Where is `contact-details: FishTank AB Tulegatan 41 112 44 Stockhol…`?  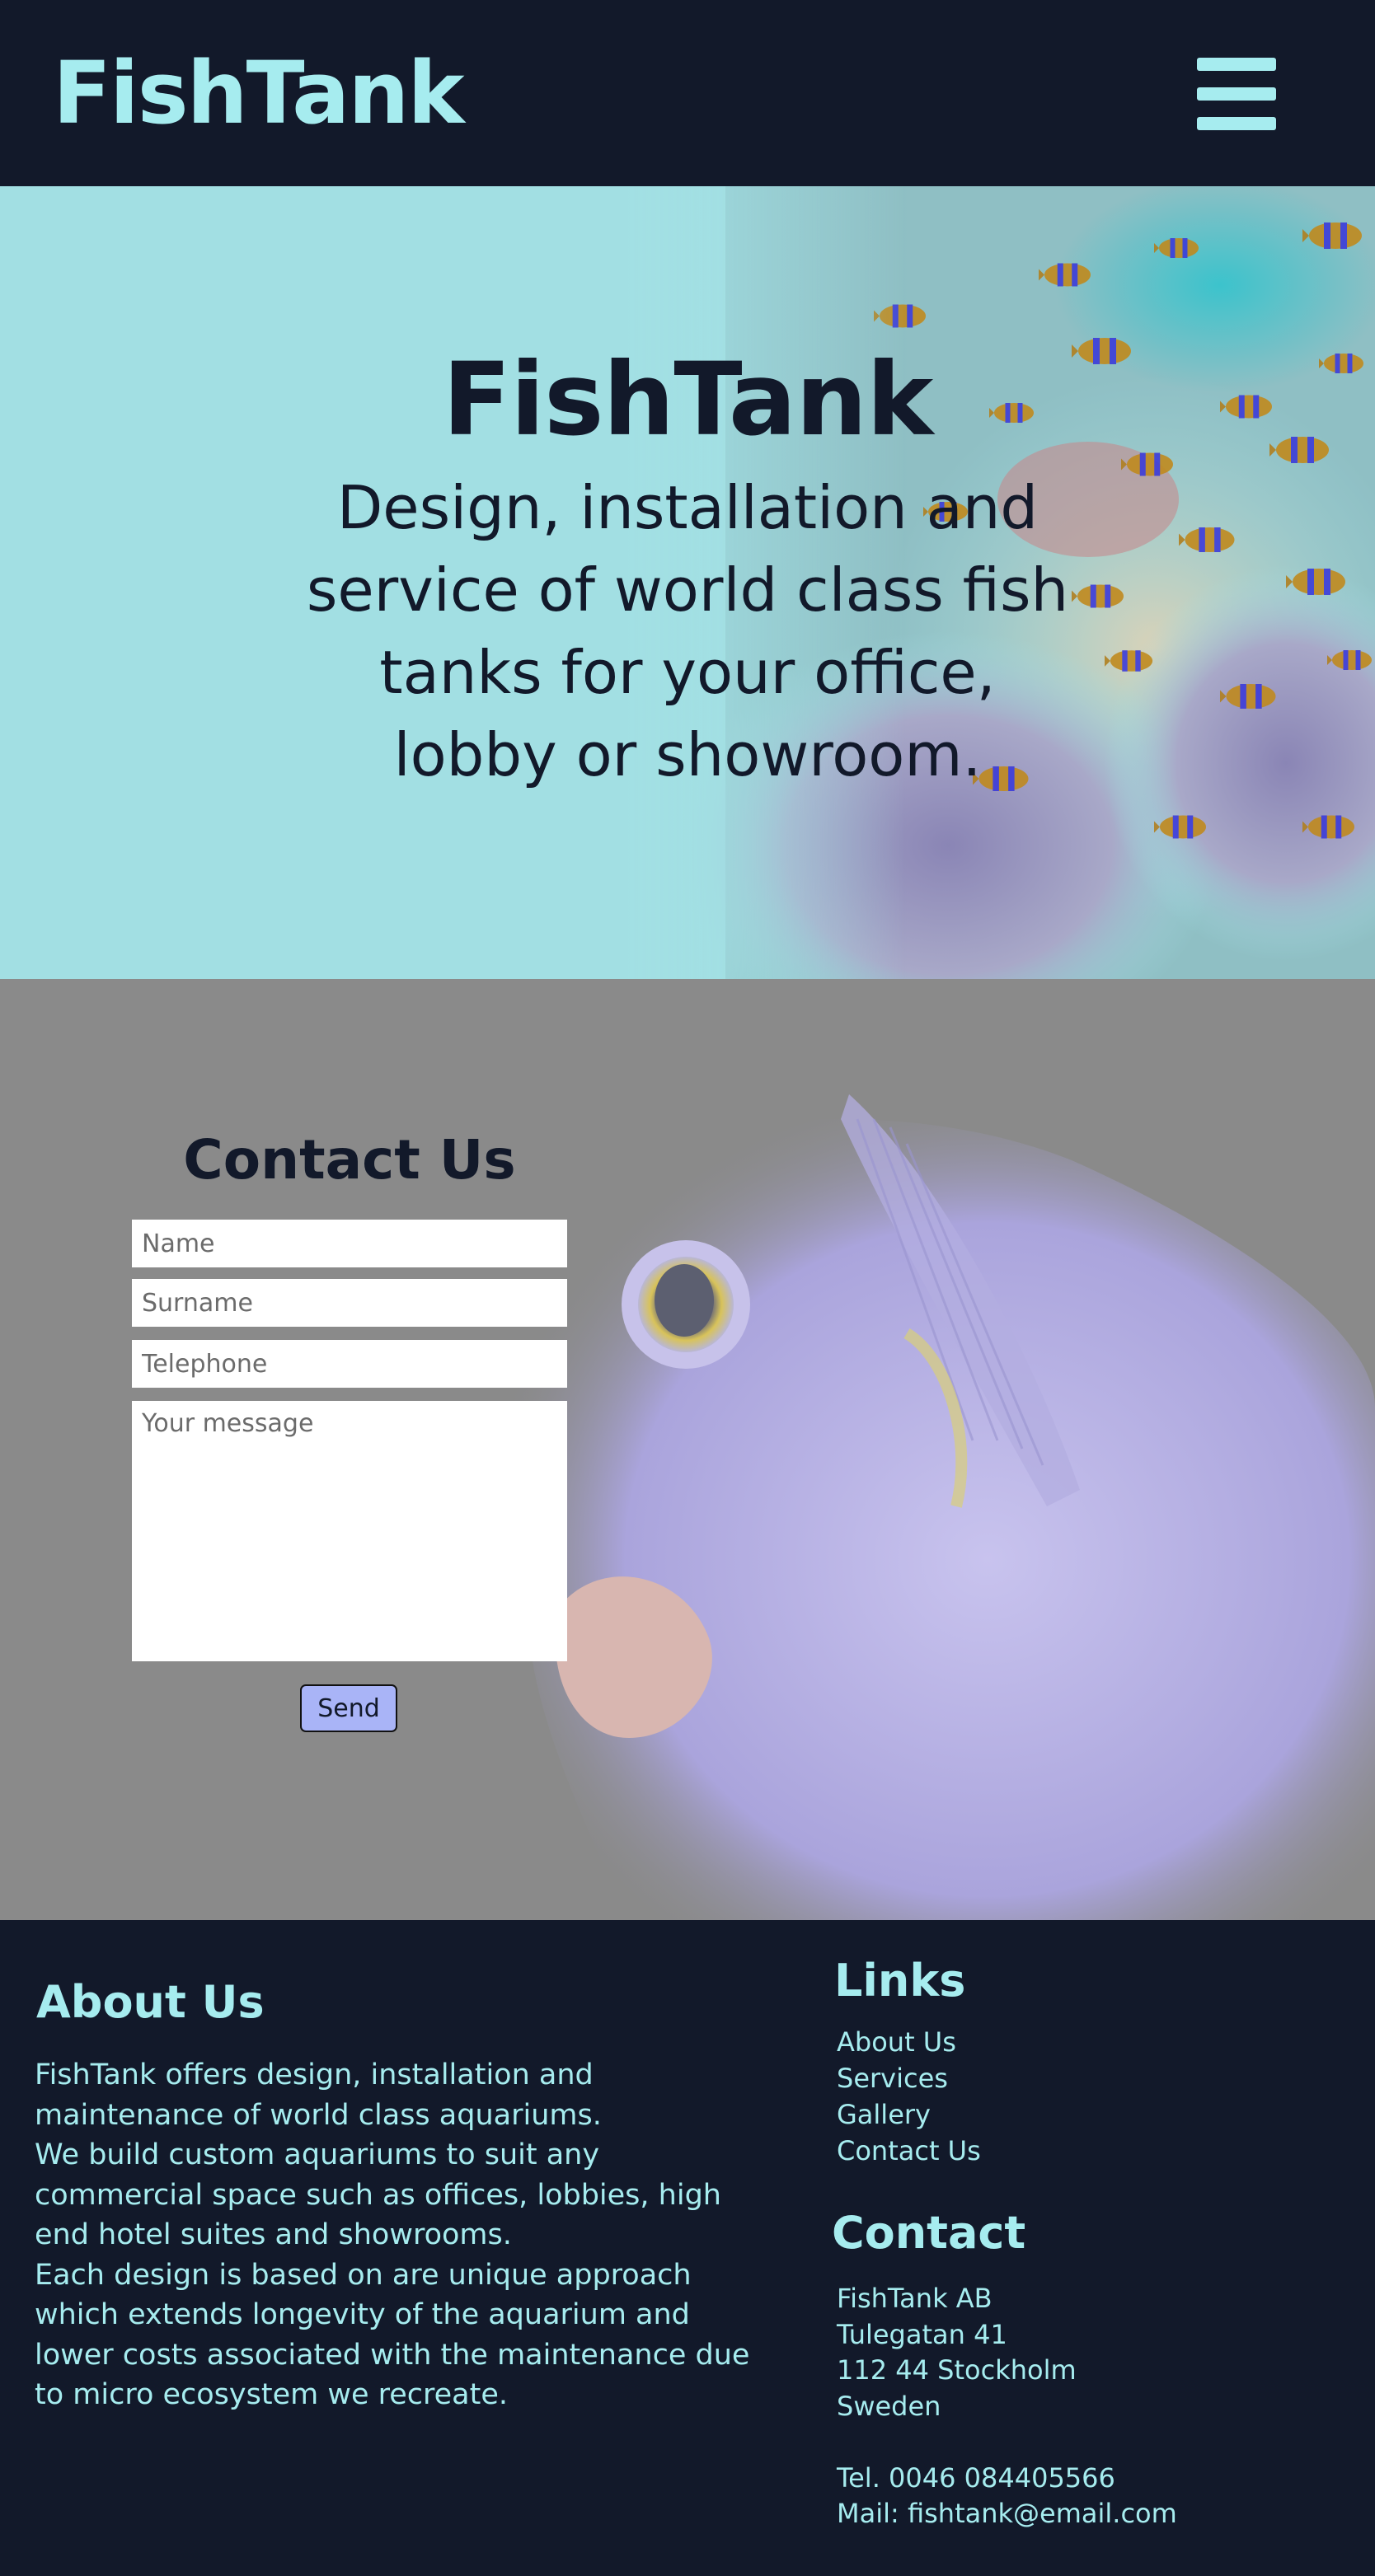
contact-details: FishTank AB Tulegatan 41 112 44 Stockhol… is located at coordinates (1007, 2406).